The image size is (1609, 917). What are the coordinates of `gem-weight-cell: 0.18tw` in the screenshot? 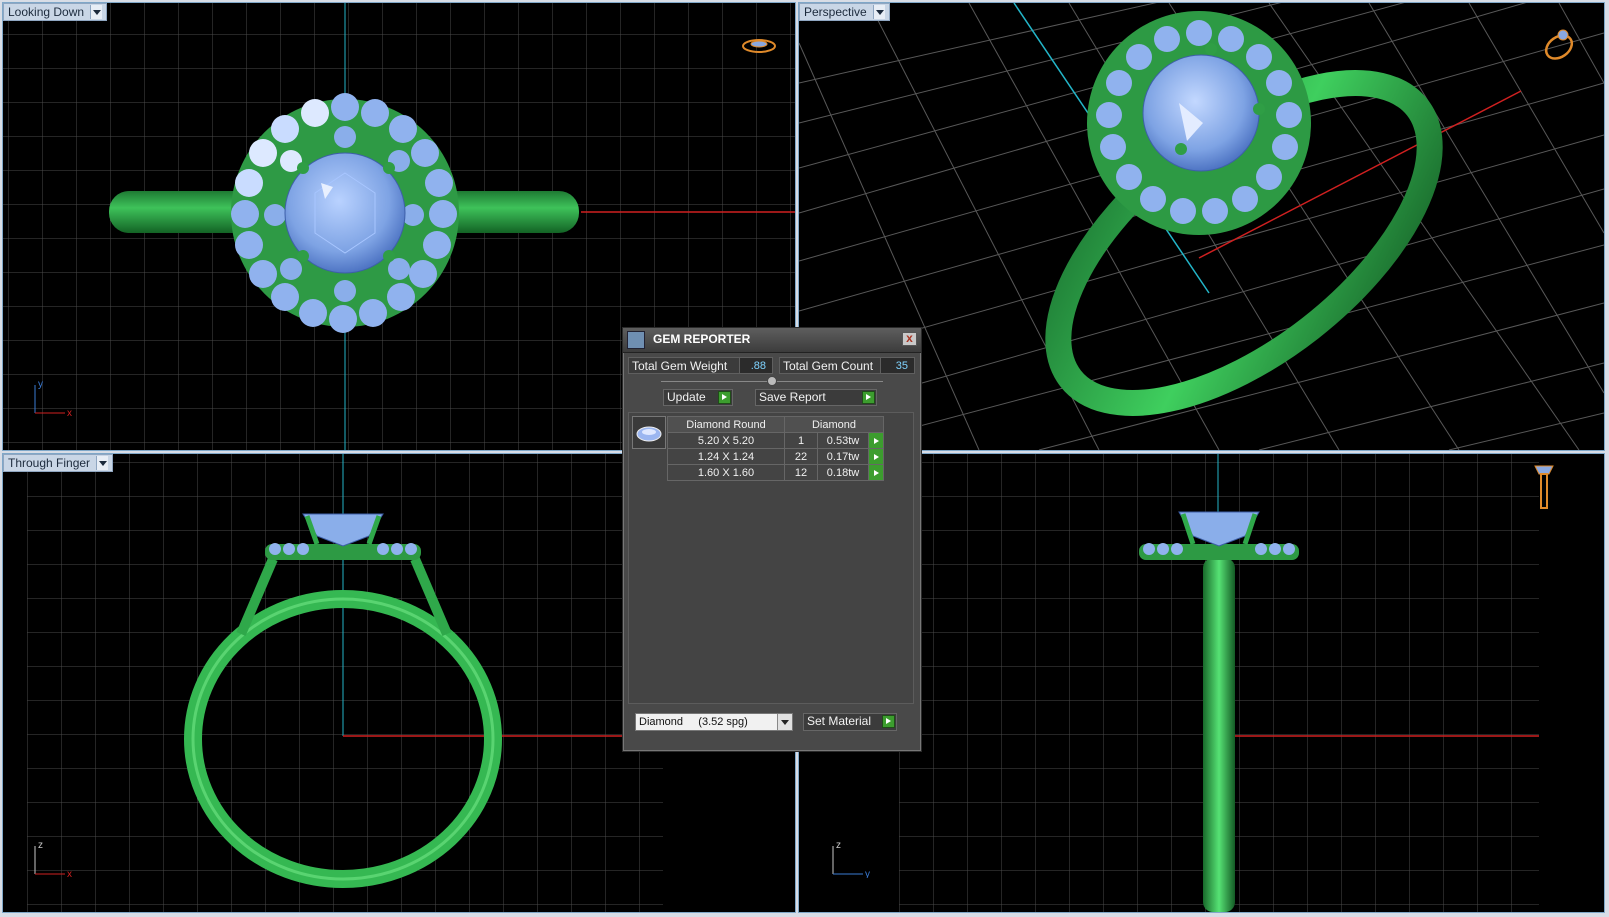 It's located at (843, 472).